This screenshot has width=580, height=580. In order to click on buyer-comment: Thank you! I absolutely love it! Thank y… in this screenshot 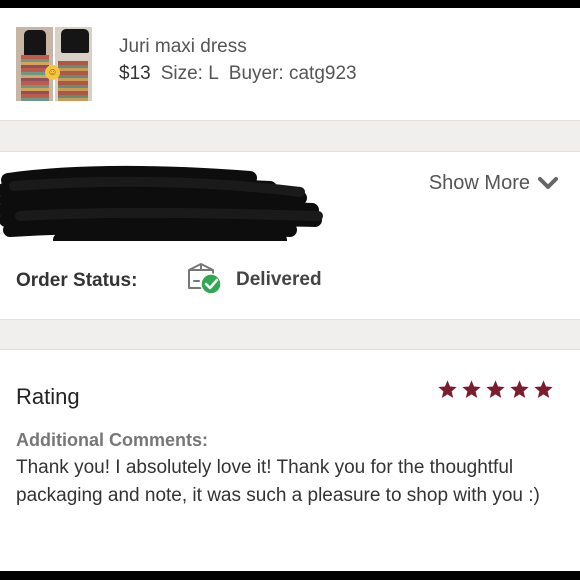, I will do `click(278, 481)`.